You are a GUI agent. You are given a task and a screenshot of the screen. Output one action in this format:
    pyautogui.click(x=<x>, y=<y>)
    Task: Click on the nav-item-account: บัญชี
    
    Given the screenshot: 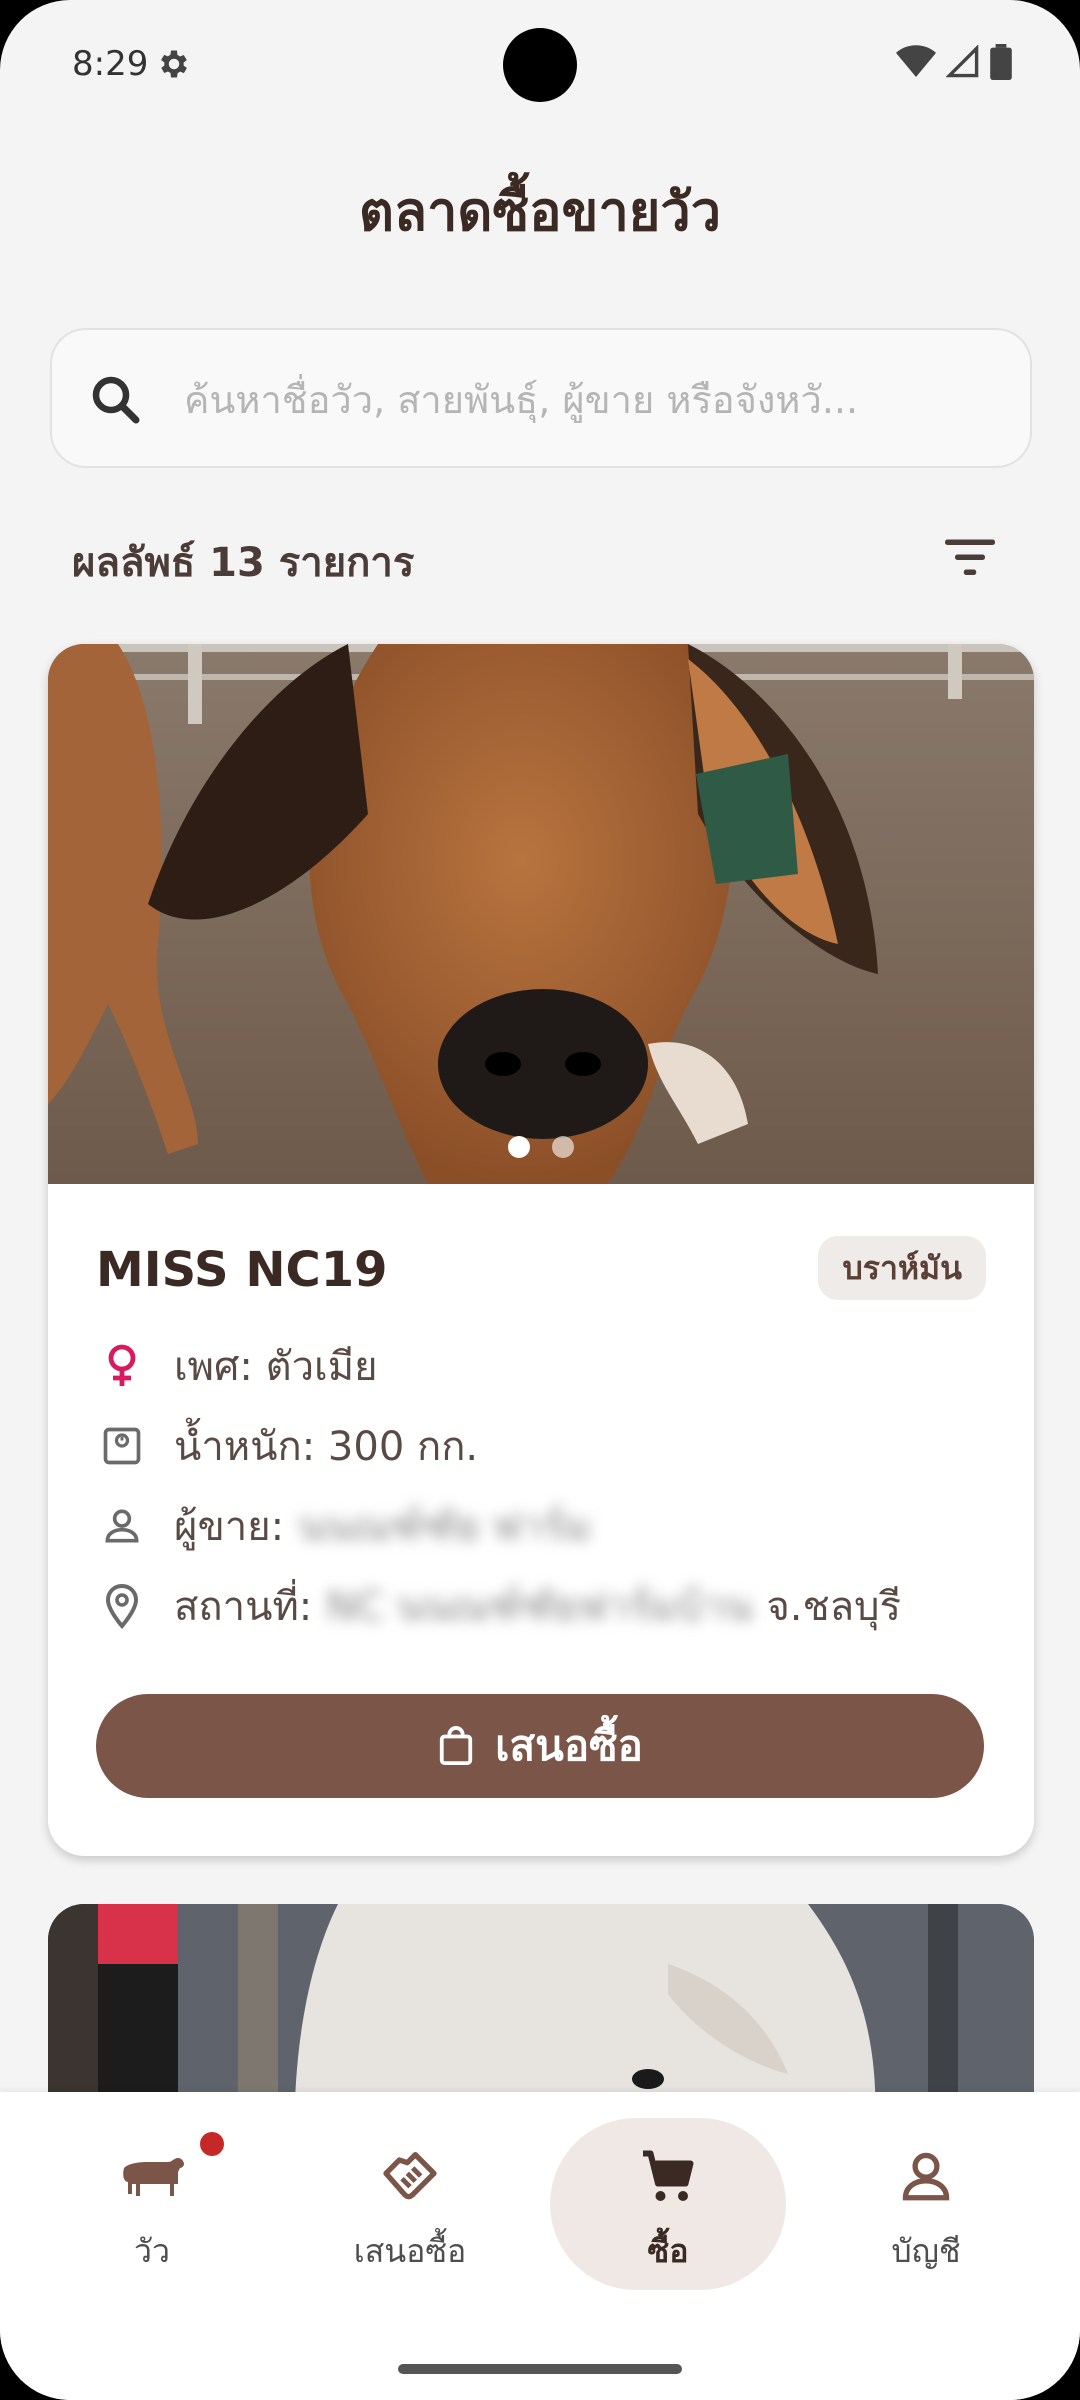 What is the action you would take?
    pyautogui.click(x=926, y=2192)
    